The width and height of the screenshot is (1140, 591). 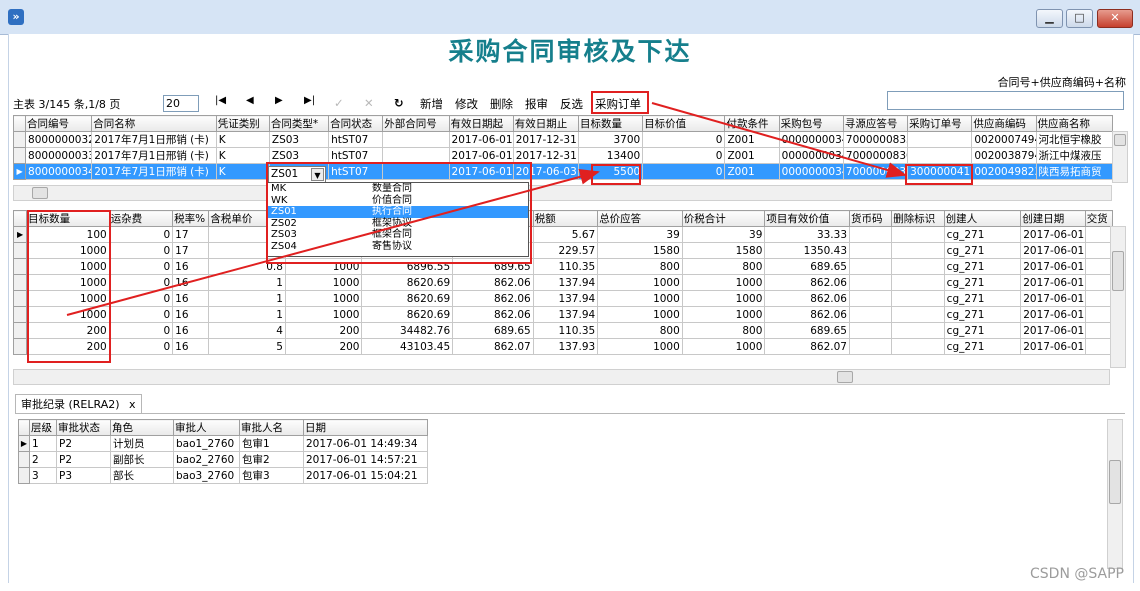 I want to click on row-indicator-header, so click(x=24, y=427).